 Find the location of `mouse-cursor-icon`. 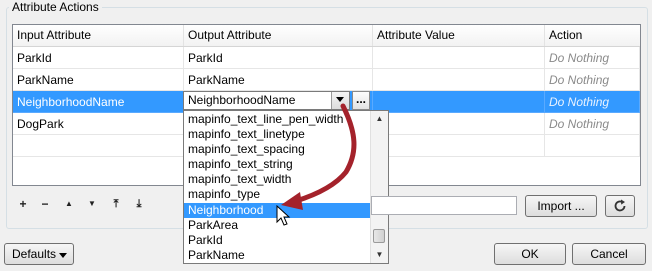

mouse-cursor-icon is located at coordinates (283, 215).